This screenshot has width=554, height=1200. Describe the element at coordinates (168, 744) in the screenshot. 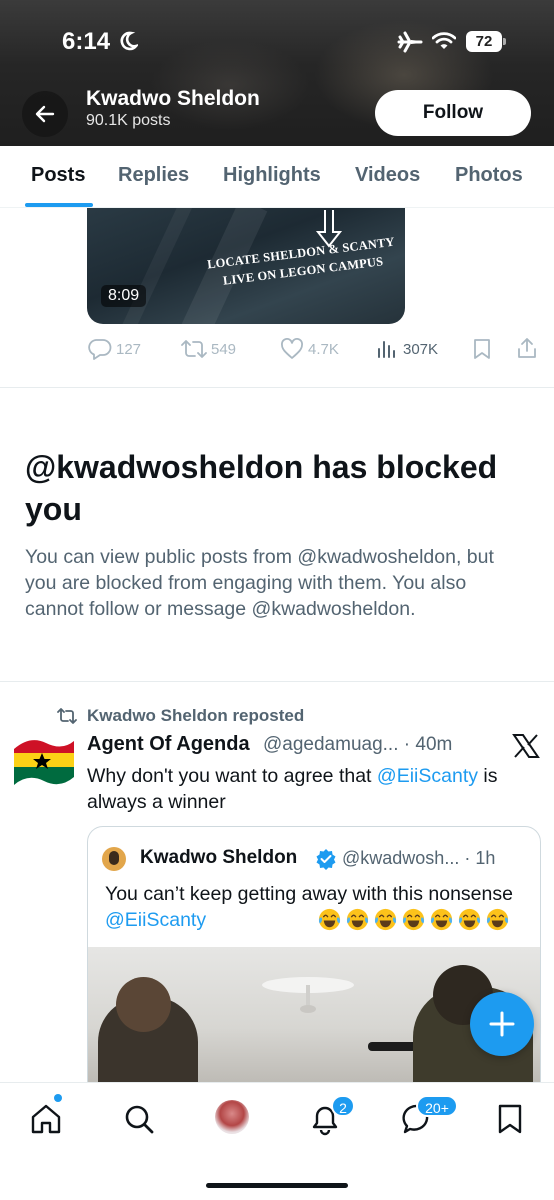

I see `author-name: Agent Of Agenda` at that location.